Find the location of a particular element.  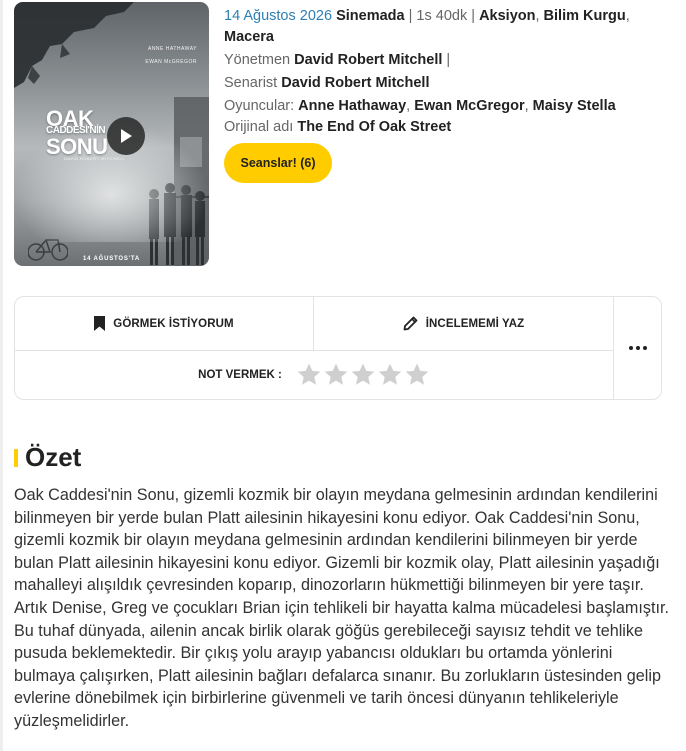

watchlist-label: GÖRMEK İSTİYORUM is located at coordinates (173, 323).